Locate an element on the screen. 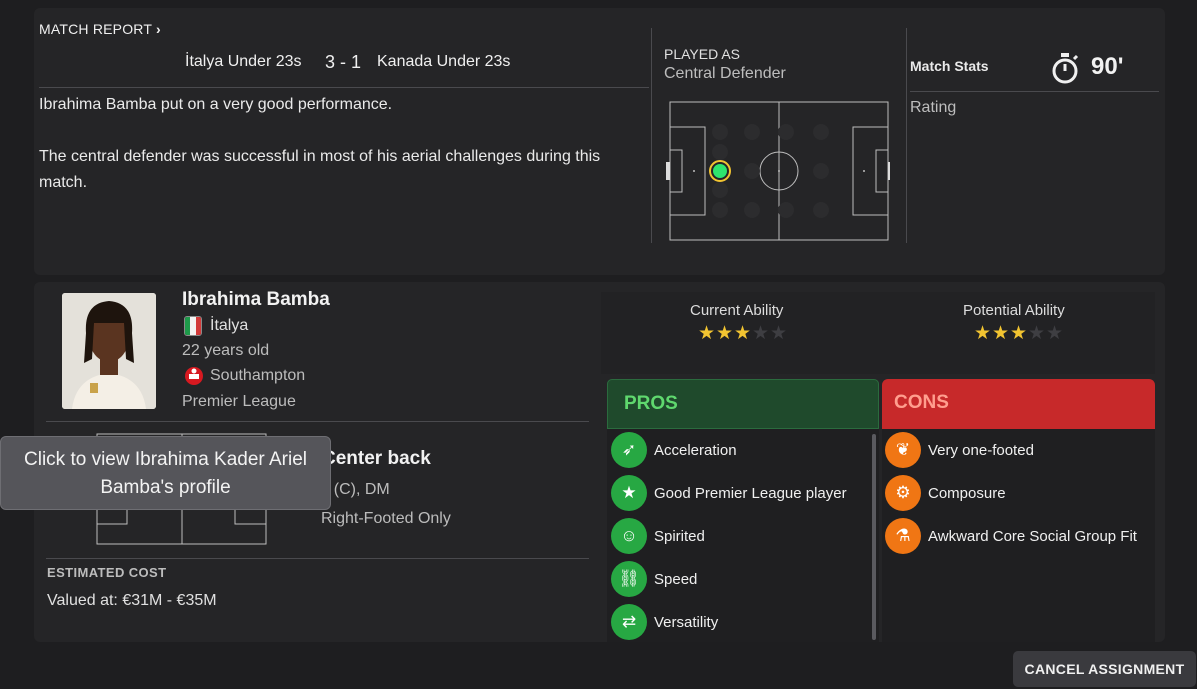 The height and width of the screenshot is (689, 1197). pro-trait-label: Spirited is located at coordinates (679, 536).